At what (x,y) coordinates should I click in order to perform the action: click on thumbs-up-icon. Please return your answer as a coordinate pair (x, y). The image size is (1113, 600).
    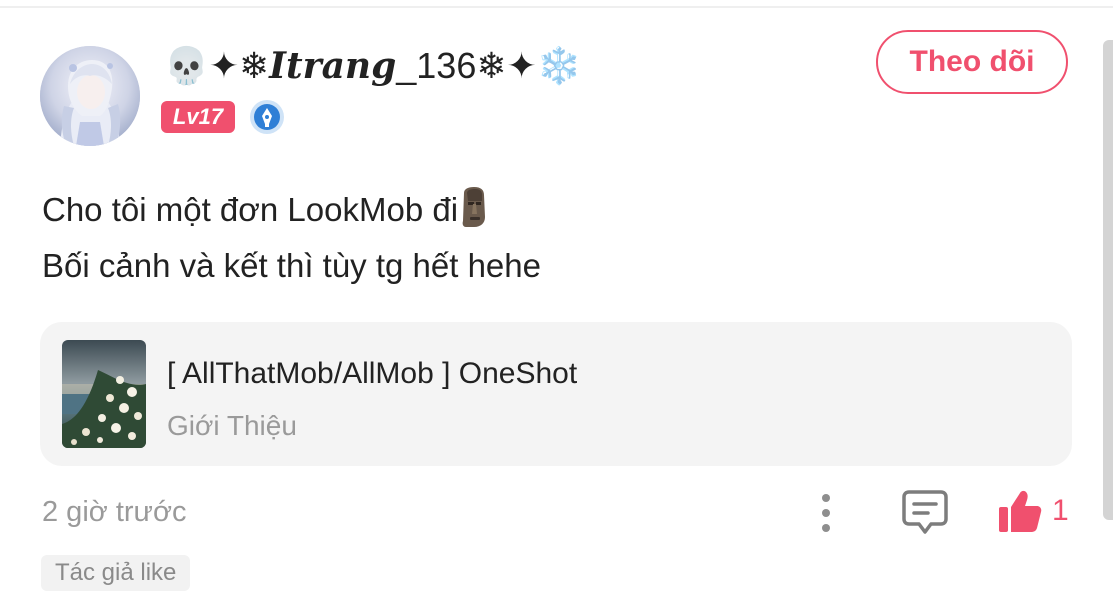
    Looking at the image, I should click on (1020, 511).